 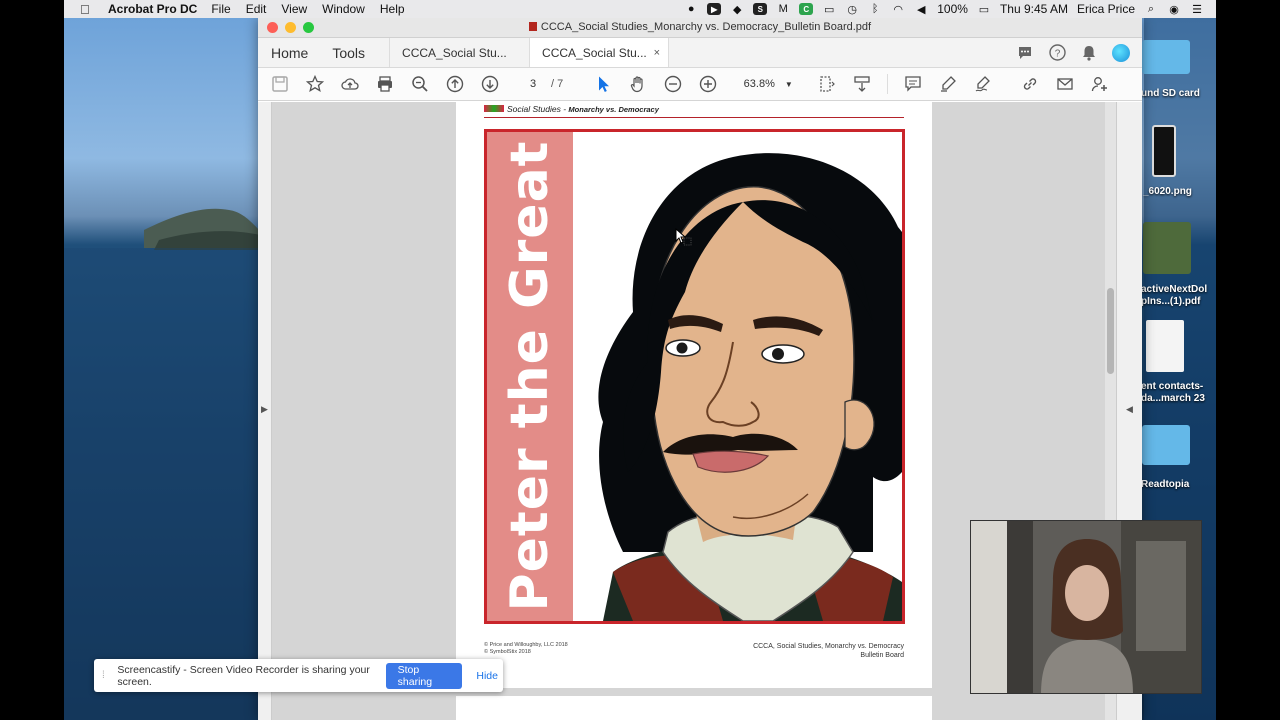 I want to click on highlight-pen-icon, so click(x=948, y=84).